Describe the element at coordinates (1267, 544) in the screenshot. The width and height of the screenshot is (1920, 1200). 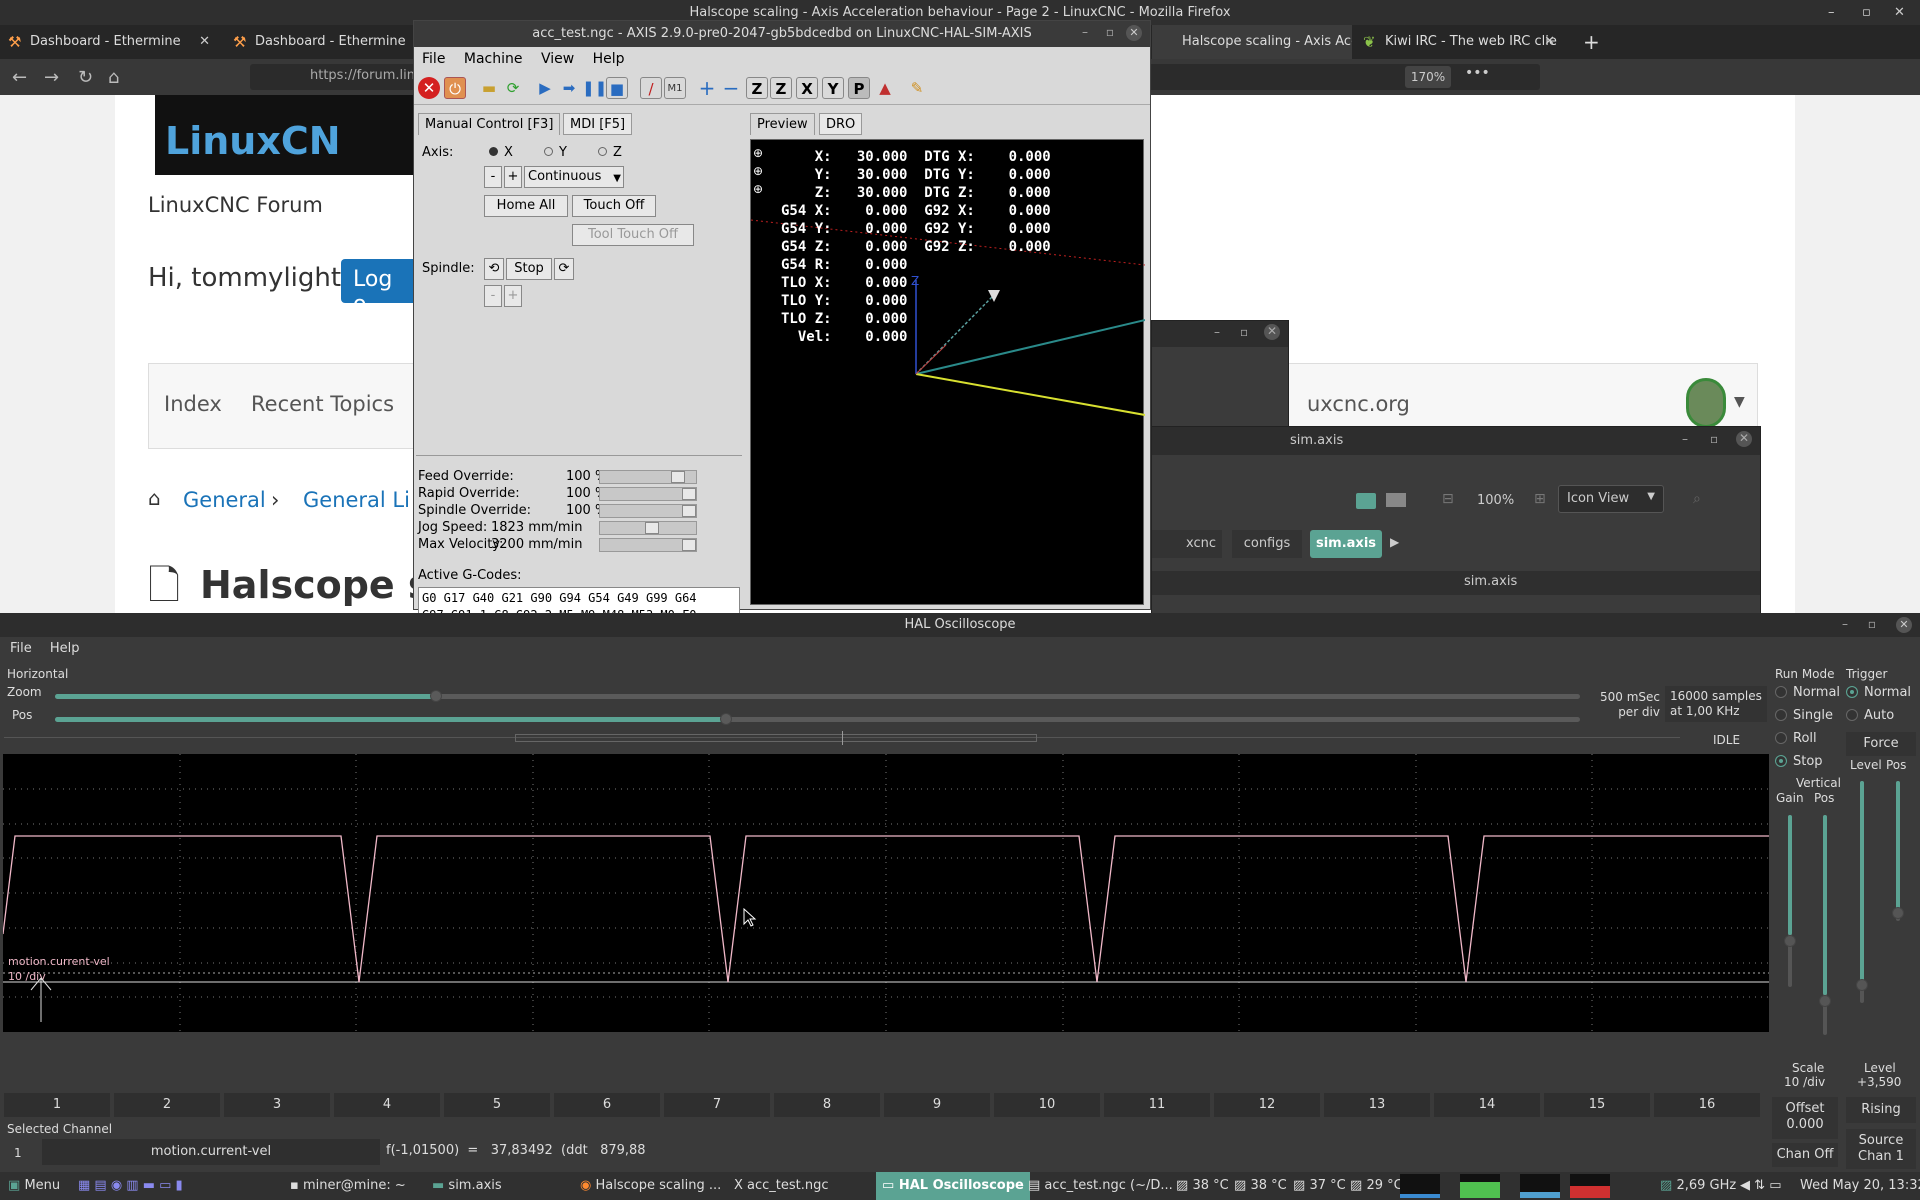
I see `path-segment-configs: configs` at that location.